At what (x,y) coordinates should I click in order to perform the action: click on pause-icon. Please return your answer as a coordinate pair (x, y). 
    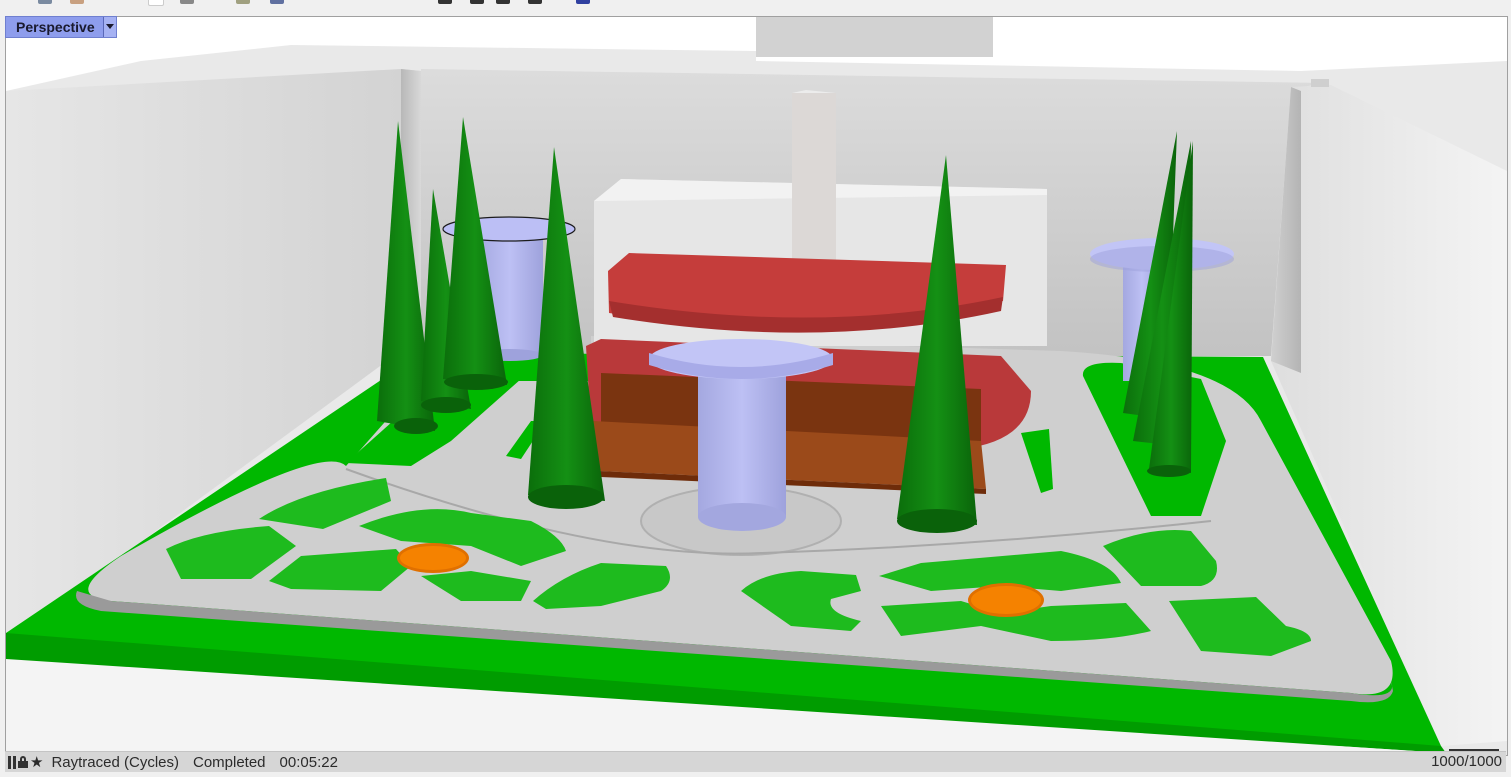
    Looking at the image, I should click on (12, 762).